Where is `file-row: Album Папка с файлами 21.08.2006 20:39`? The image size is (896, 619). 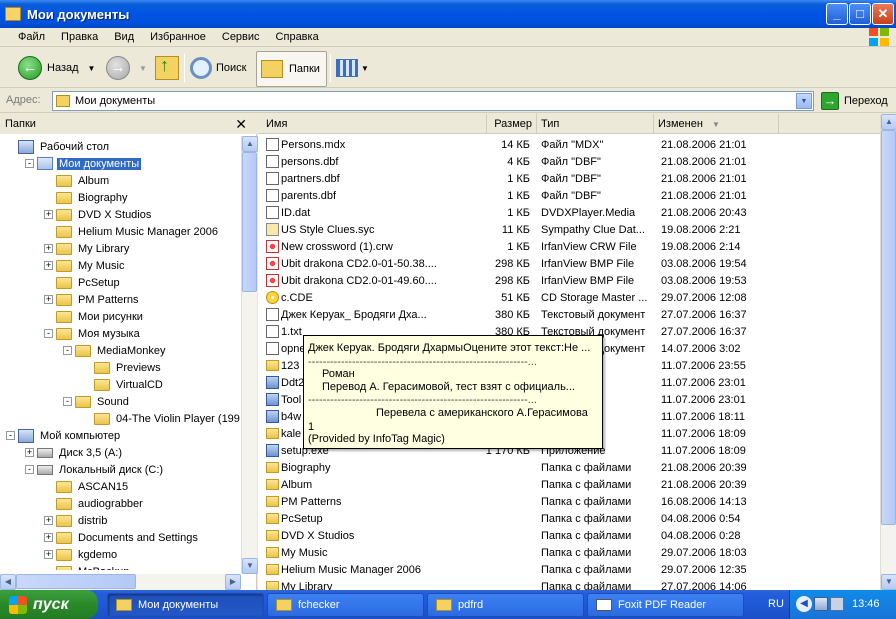 file-row: Album Папка с файлами 21.08.2006 20:39 is located at coordinates (569, 484).